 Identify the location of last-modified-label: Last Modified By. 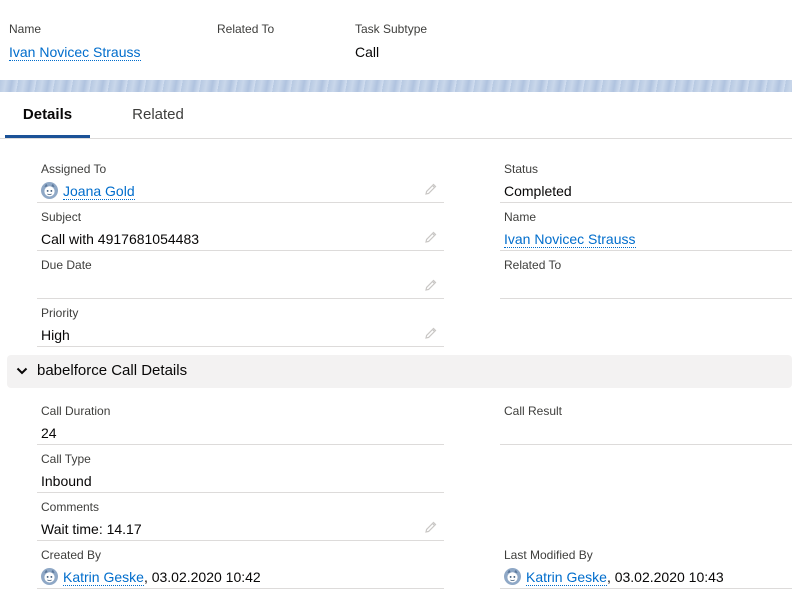
(548, 555).